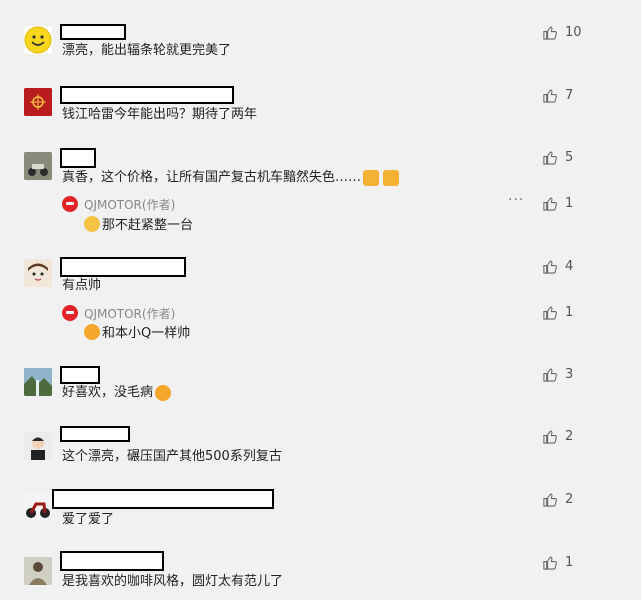 The width and height of the screenshot is (641, 600). I want to click on like-count: 3, so click(569, 374).